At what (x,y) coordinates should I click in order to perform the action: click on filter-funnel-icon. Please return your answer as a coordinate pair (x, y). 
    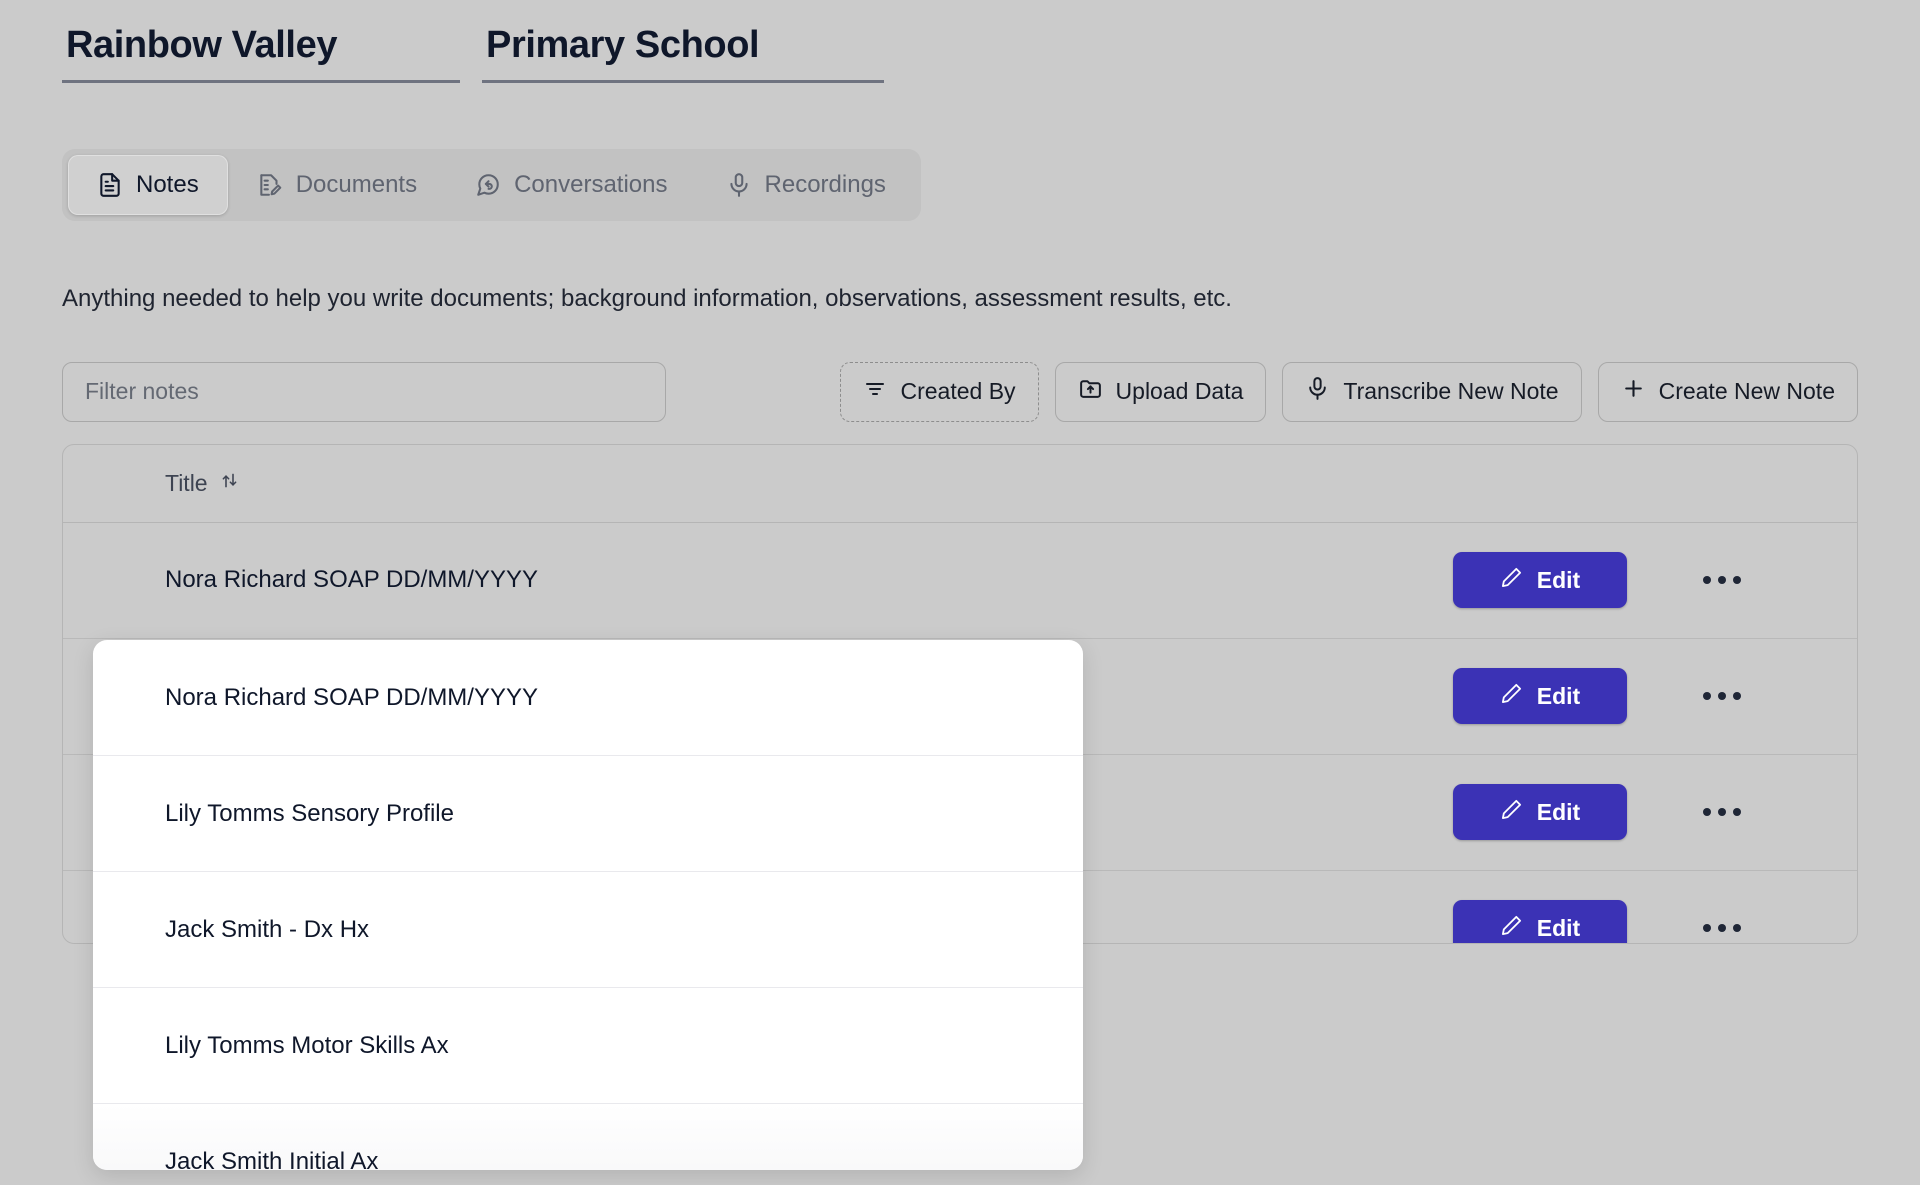
    Looking at the image, I should click on (875, 392).